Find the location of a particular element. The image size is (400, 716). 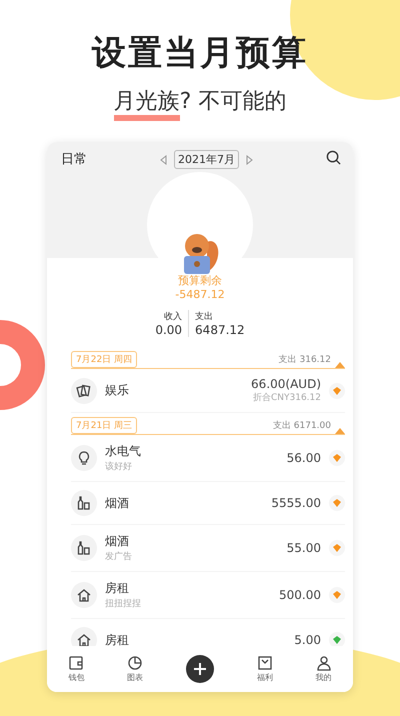

pie-chart-icon is located at coordinates (135, 663).